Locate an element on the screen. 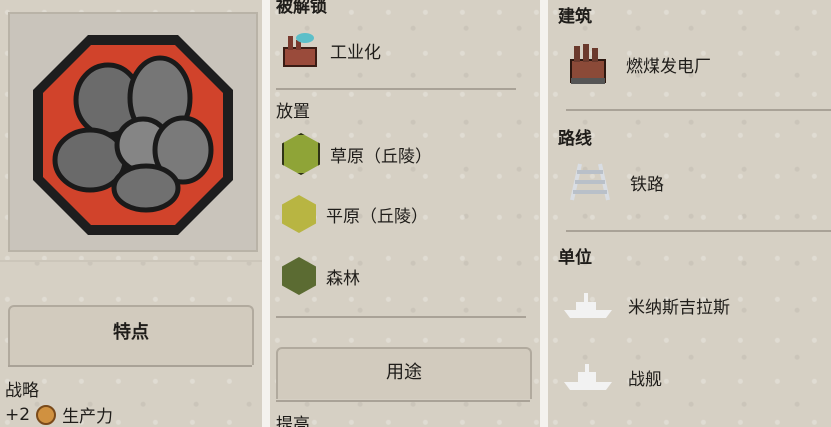  uses-section-button: 用途 is located at coordinates (404, 373).